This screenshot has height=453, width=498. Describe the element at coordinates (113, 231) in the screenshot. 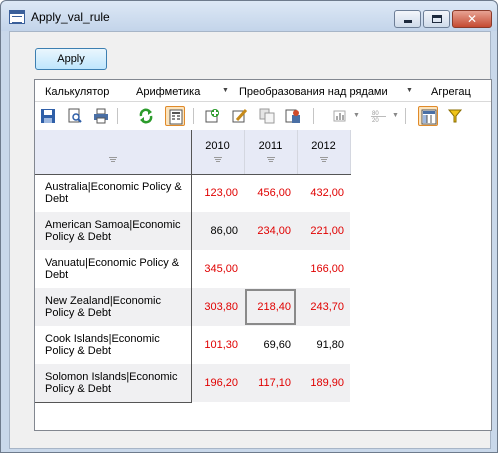

I see `row-header: American Samoa|Economic Policy & Debt` at that location.